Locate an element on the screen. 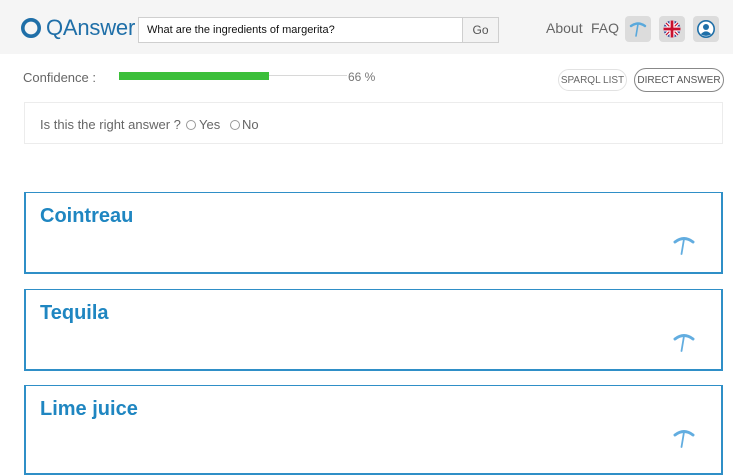 This screenshot has width=733, height=475. answer-title: Lime juice is located at coordinates (89, 409).